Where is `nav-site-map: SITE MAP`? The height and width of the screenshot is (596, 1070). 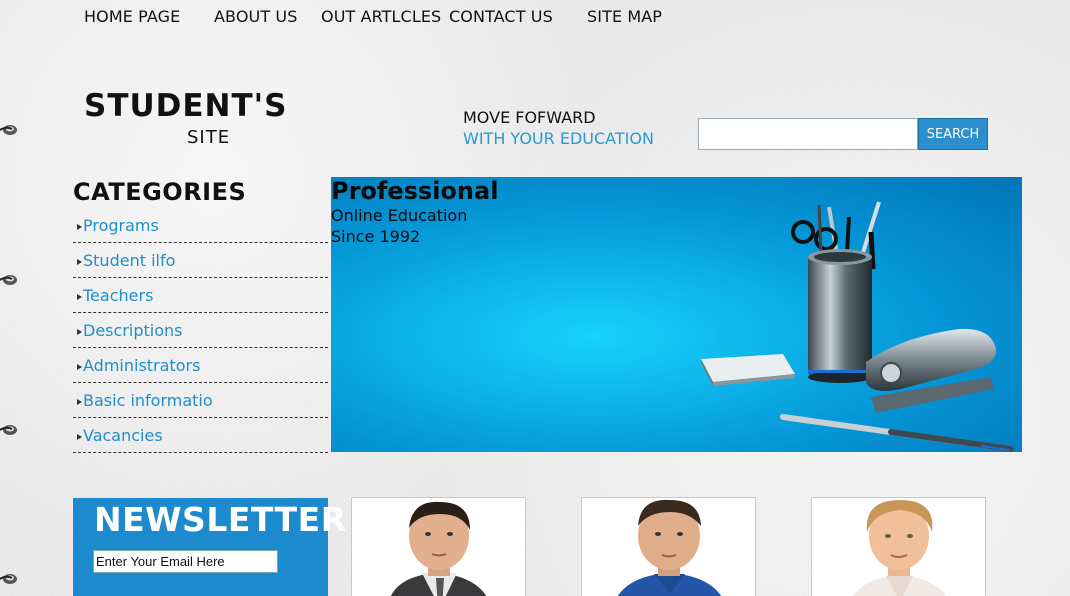 nav-site-map: SITE MAP is located at coordinates (624, 16).